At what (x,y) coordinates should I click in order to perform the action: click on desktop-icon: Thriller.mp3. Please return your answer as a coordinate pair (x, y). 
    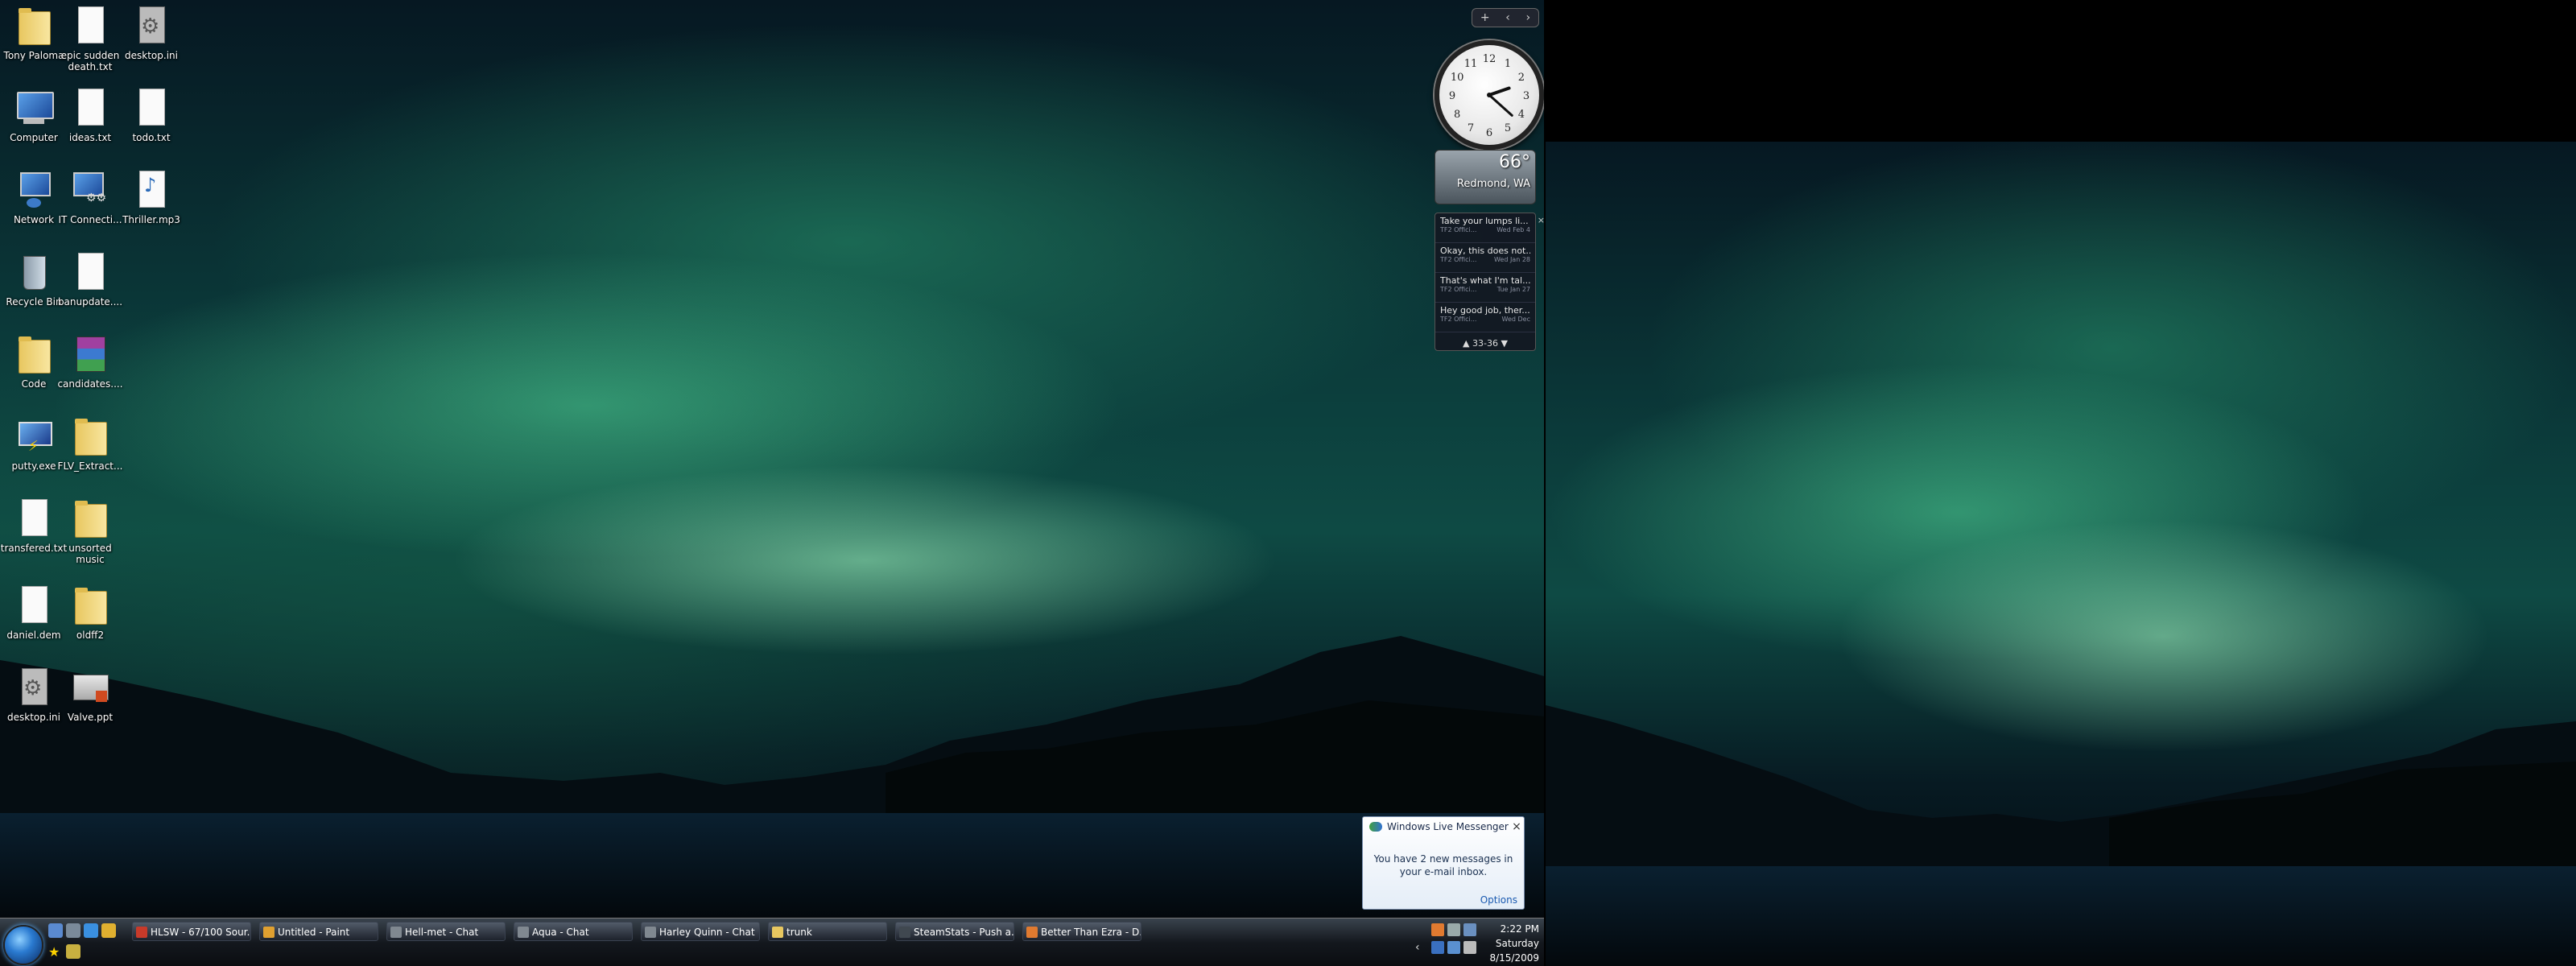
    Looking at the image, I should click on (151, 196).